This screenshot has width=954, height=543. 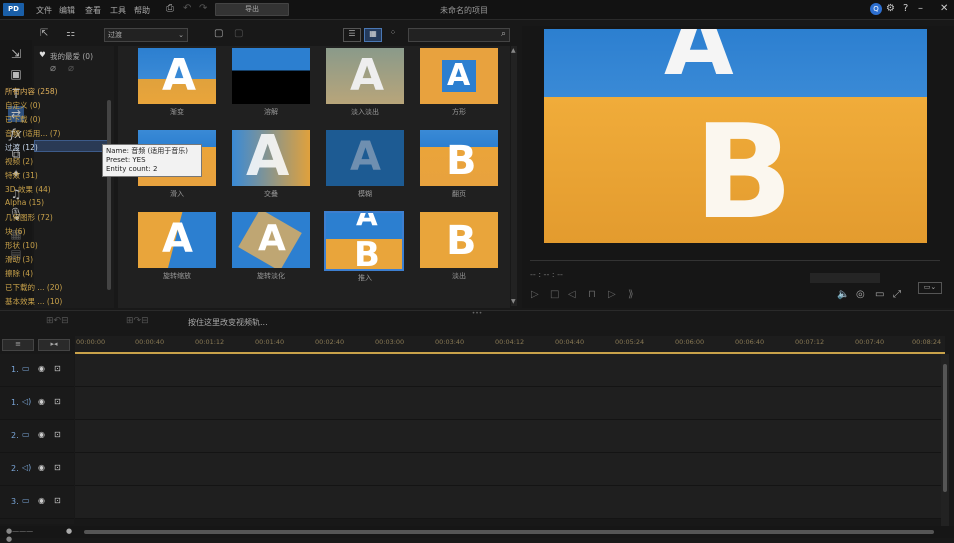 I want to click on transition-thumb-selected: AB, so click(x=364, y=241).